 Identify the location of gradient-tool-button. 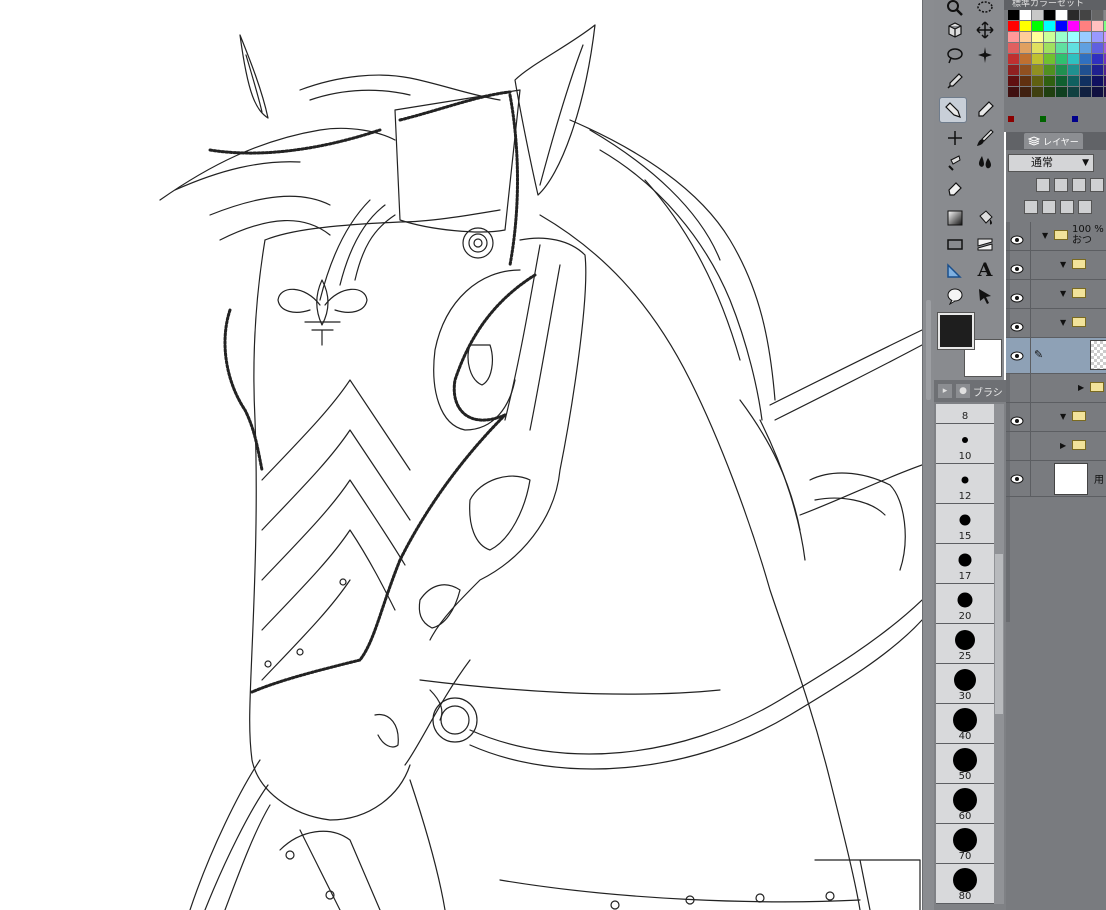
(955, 218).